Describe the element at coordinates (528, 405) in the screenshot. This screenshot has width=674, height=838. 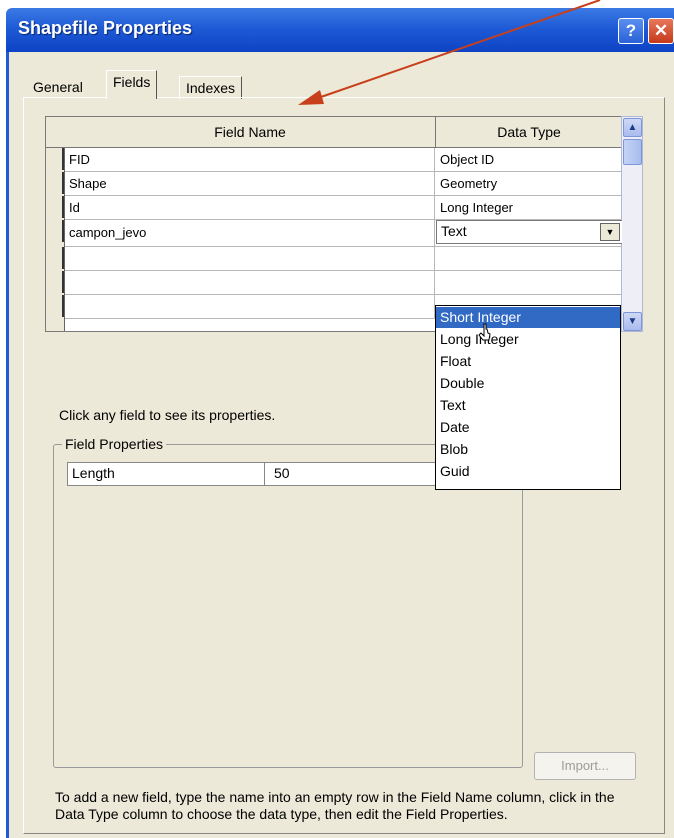
I see `dropdown-option: Text` at that location.